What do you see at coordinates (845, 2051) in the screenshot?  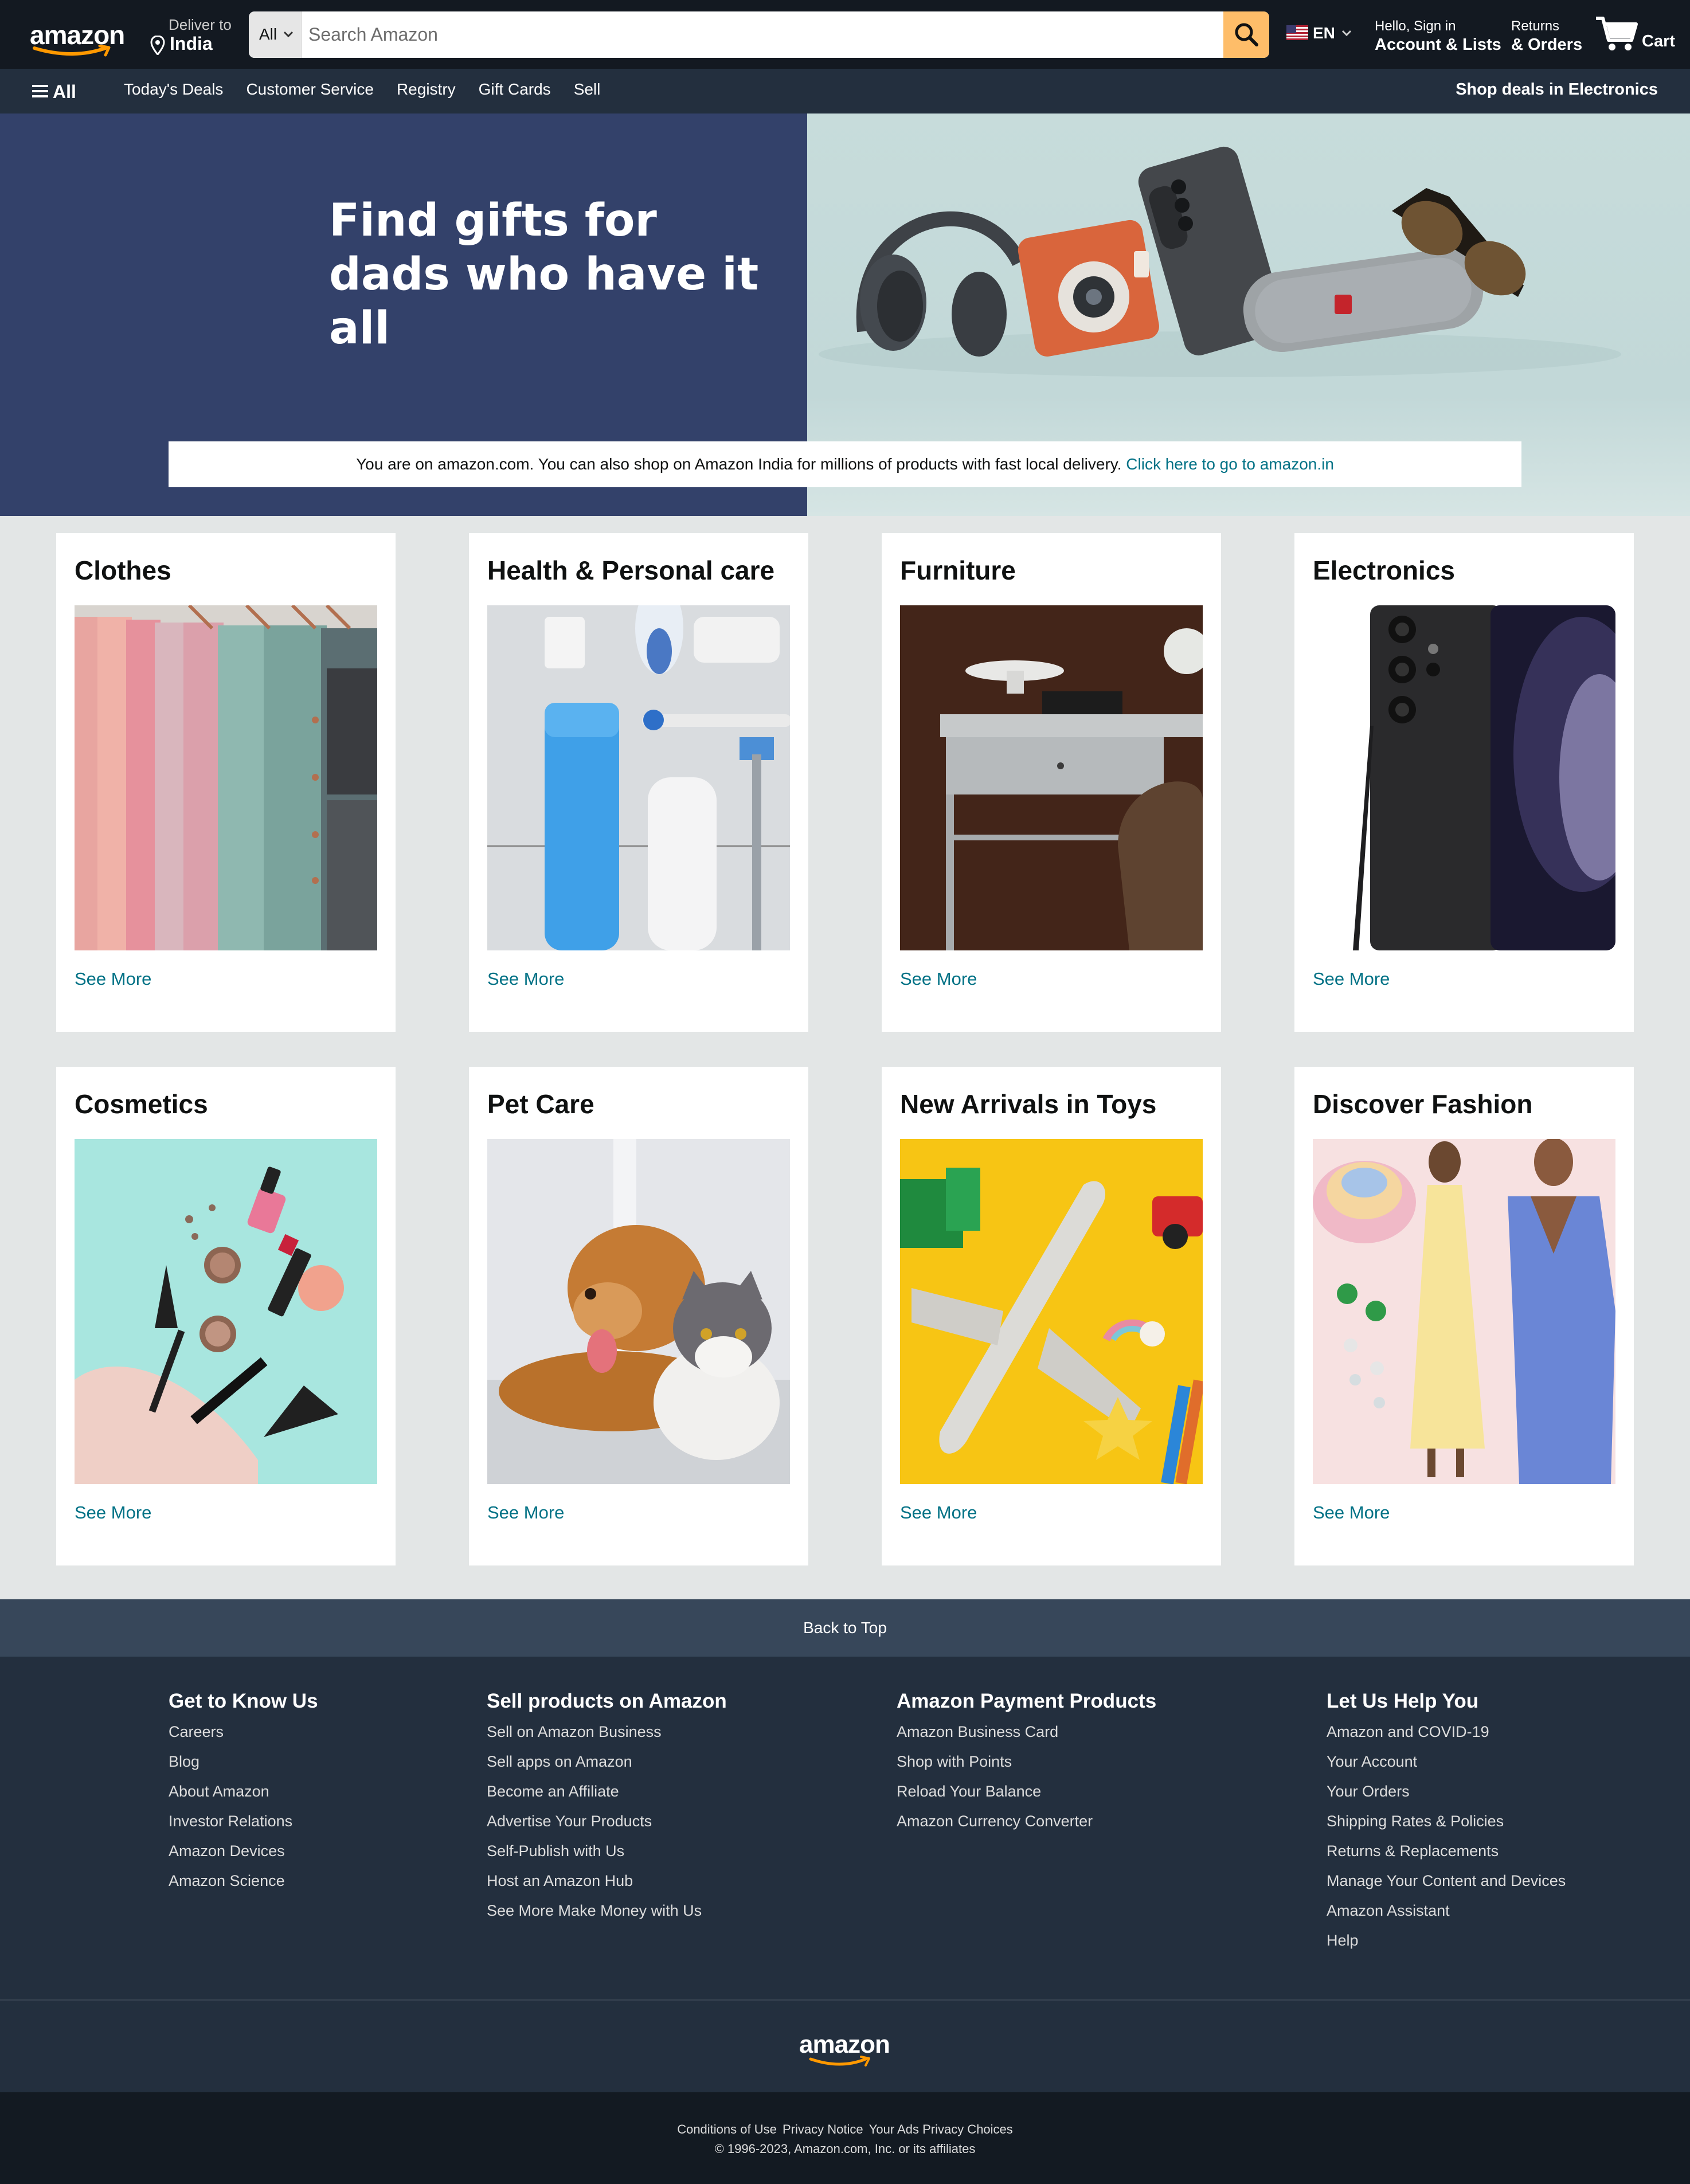 I see `footer-amazon-logo: amazon` at bounding box center [845, 2051].